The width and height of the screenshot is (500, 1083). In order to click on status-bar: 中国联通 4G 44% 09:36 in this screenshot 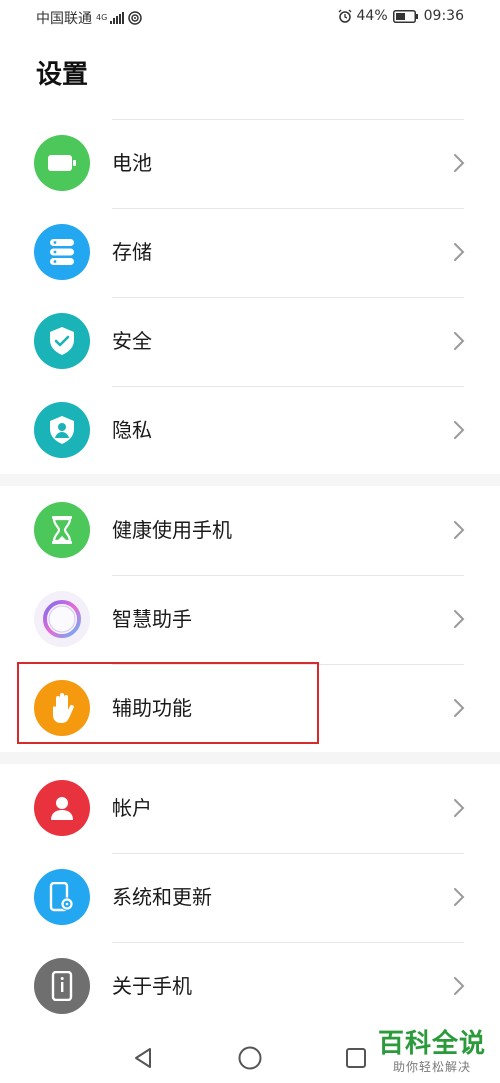, I will do `click(250, 17)`.